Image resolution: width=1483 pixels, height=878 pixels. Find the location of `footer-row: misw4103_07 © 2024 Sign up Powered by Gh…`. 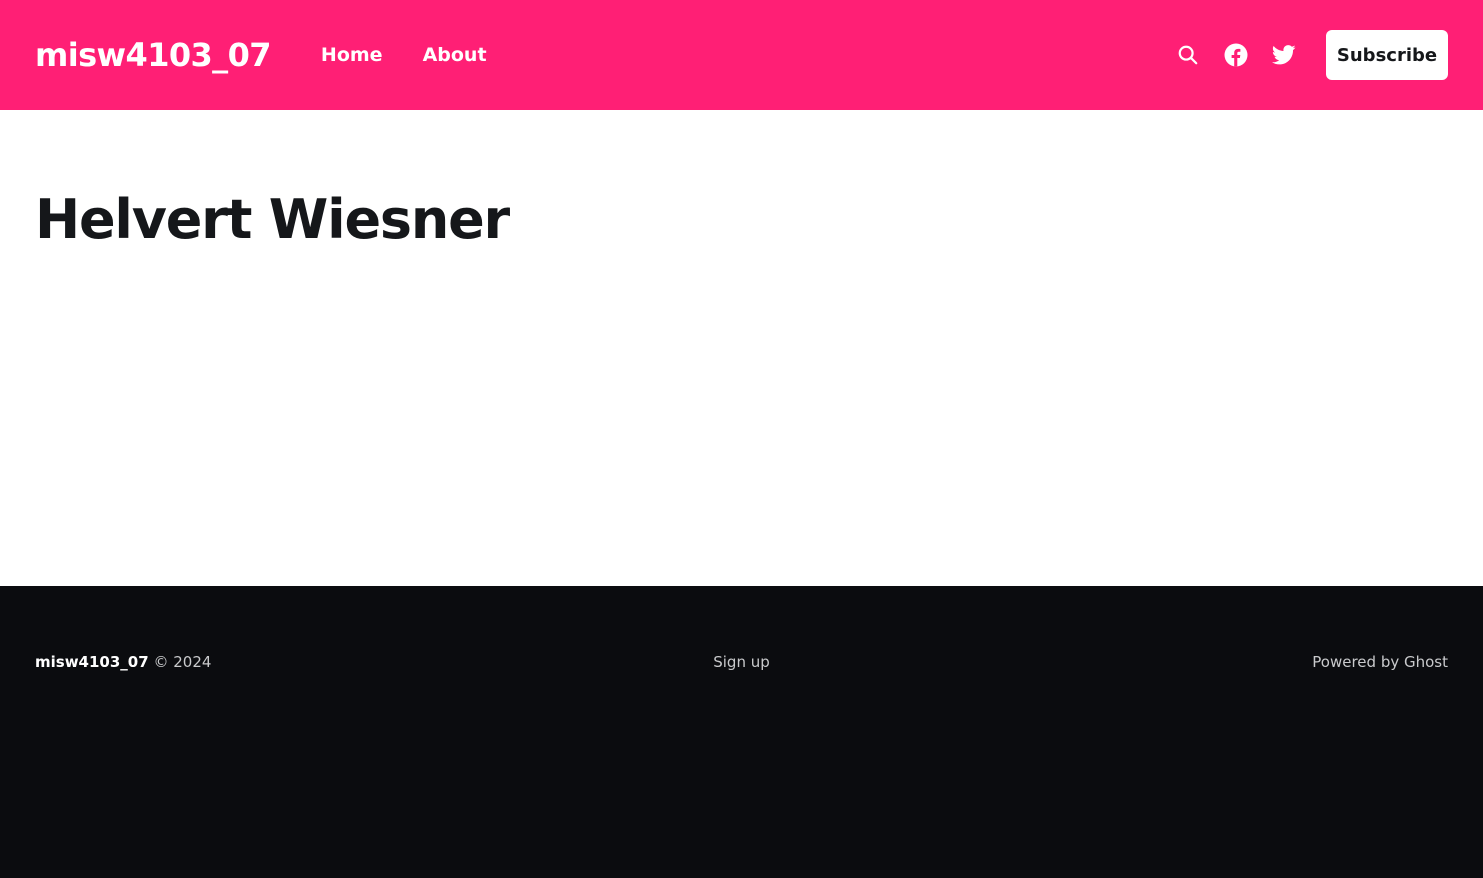

footer-row: misw4103_07 © 2024 Sign up Powered by Gh… is located at coordinates (741, 662).